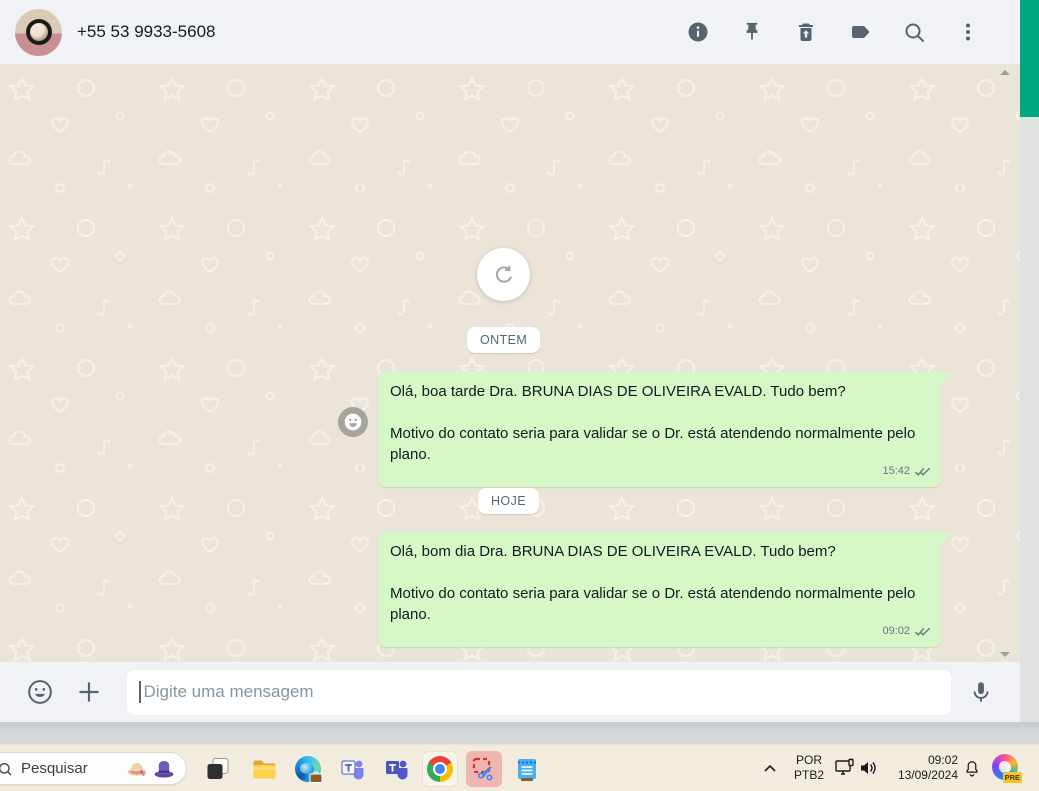 This screenshot has height=791, width=1039. What do you see at coordinates (308, 769) in the screenshot?
I see `edge-work-button` at bounding box center [308, 769].